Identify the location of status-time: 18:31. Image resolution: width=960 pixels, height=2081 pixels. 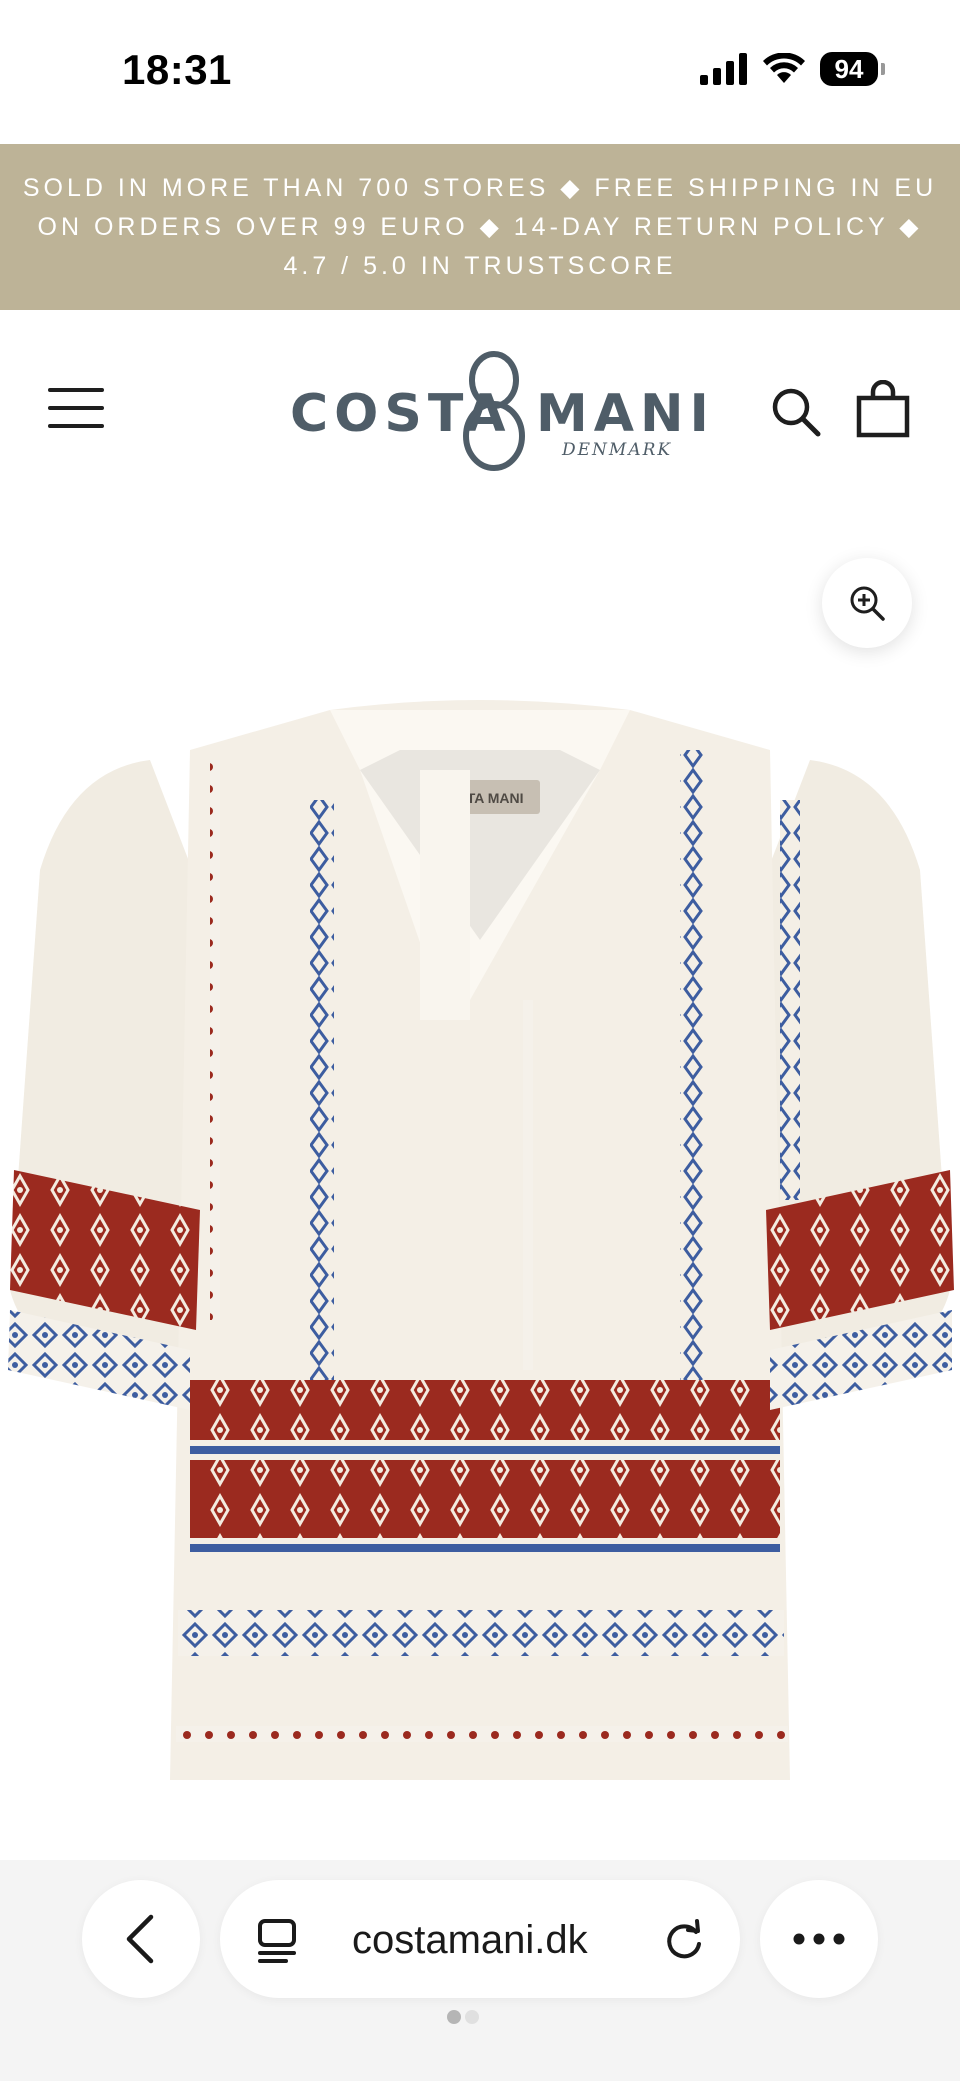
(177, 69).